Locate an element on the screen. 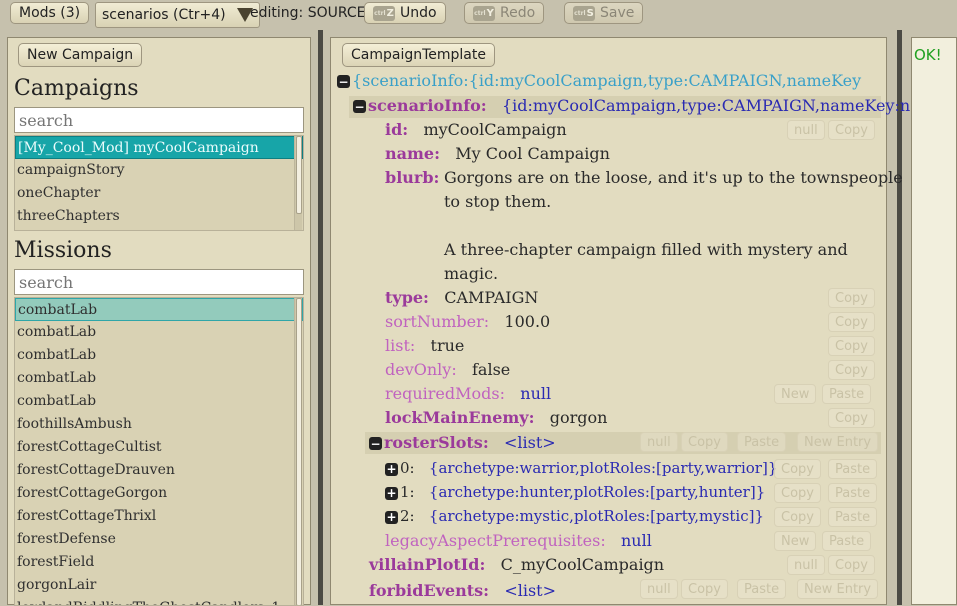  status-text: OK! is located at coordinates (928, 55).